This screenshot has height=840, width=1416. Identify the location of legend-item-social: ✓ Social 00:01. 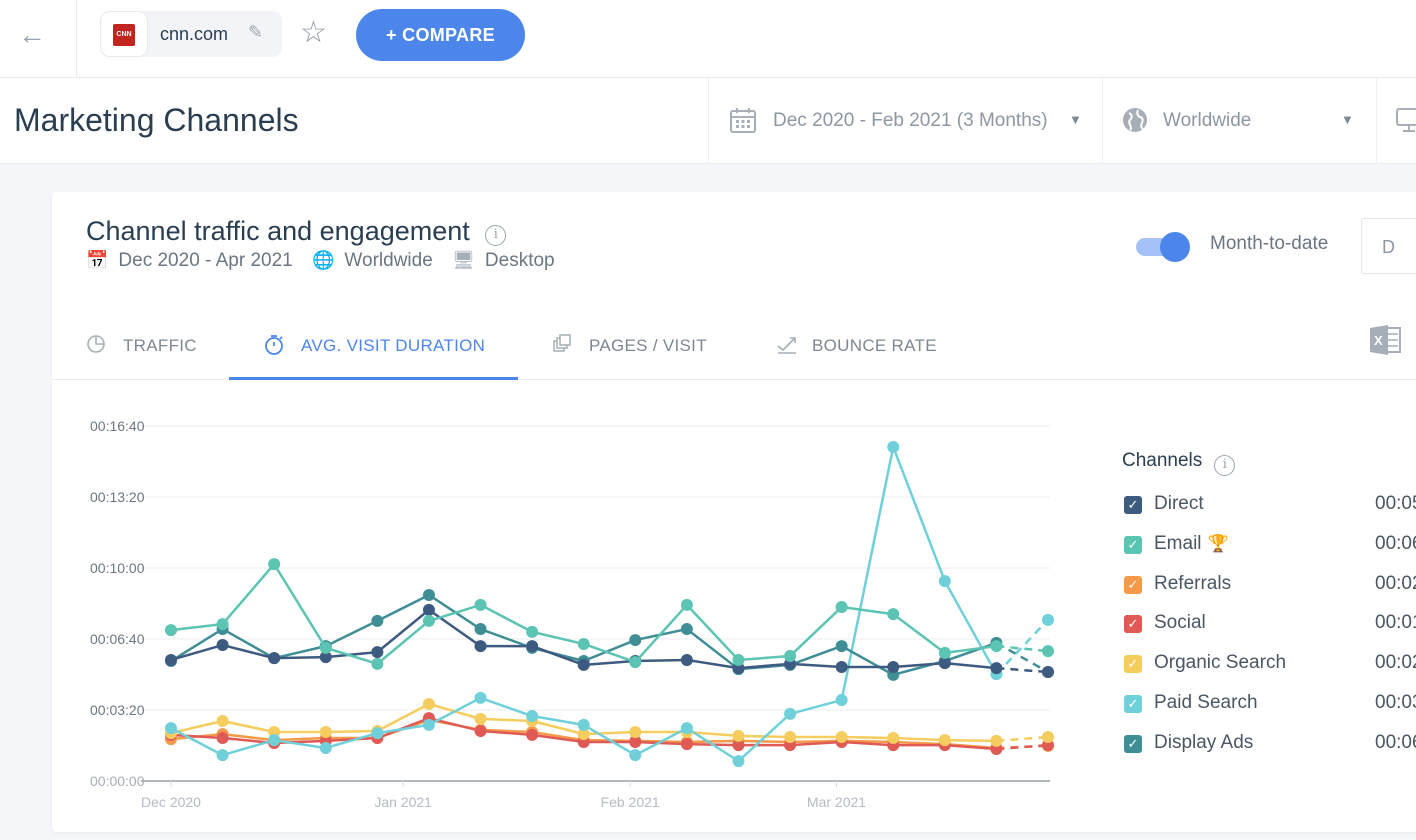
(1269, 626).